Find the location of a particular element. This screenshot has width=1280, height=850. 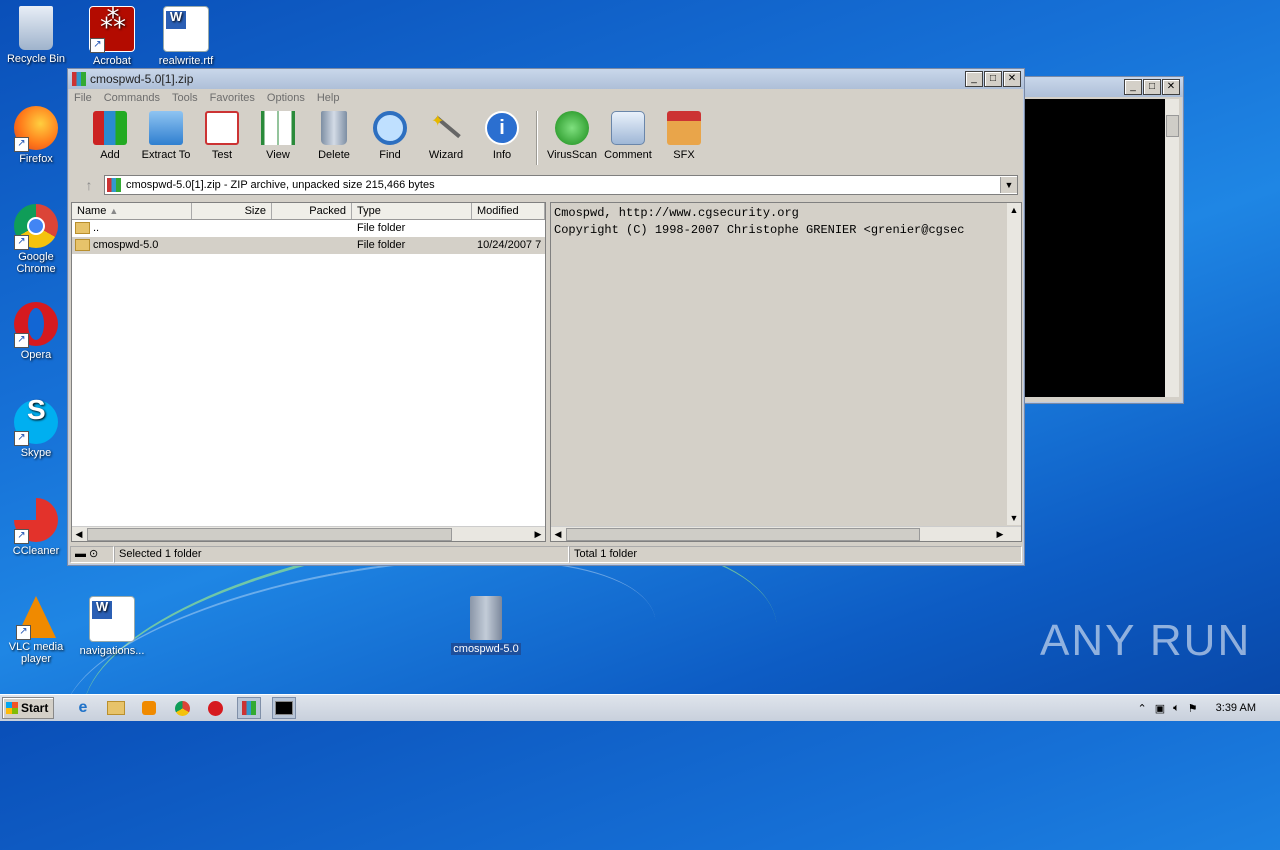

anyrun-watermark: ANY RUN is located at coordinates (1146, 640).